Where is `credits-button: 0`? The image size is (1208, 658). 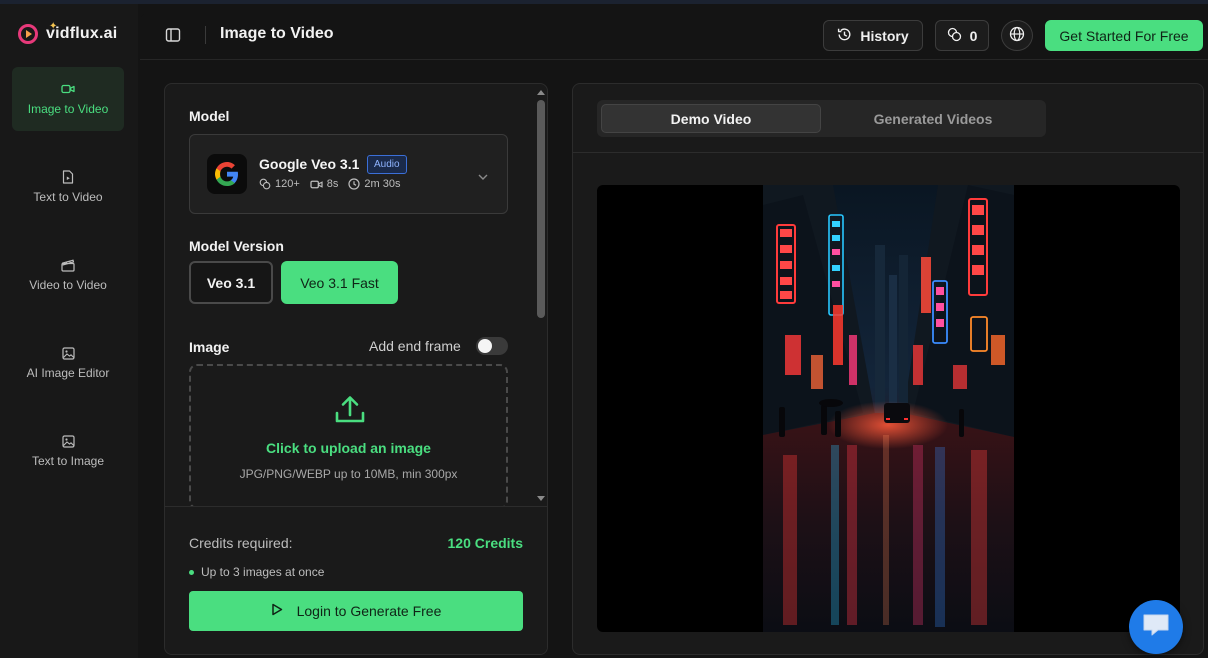 credits-button: 0 is located at coordinates (962, 35).